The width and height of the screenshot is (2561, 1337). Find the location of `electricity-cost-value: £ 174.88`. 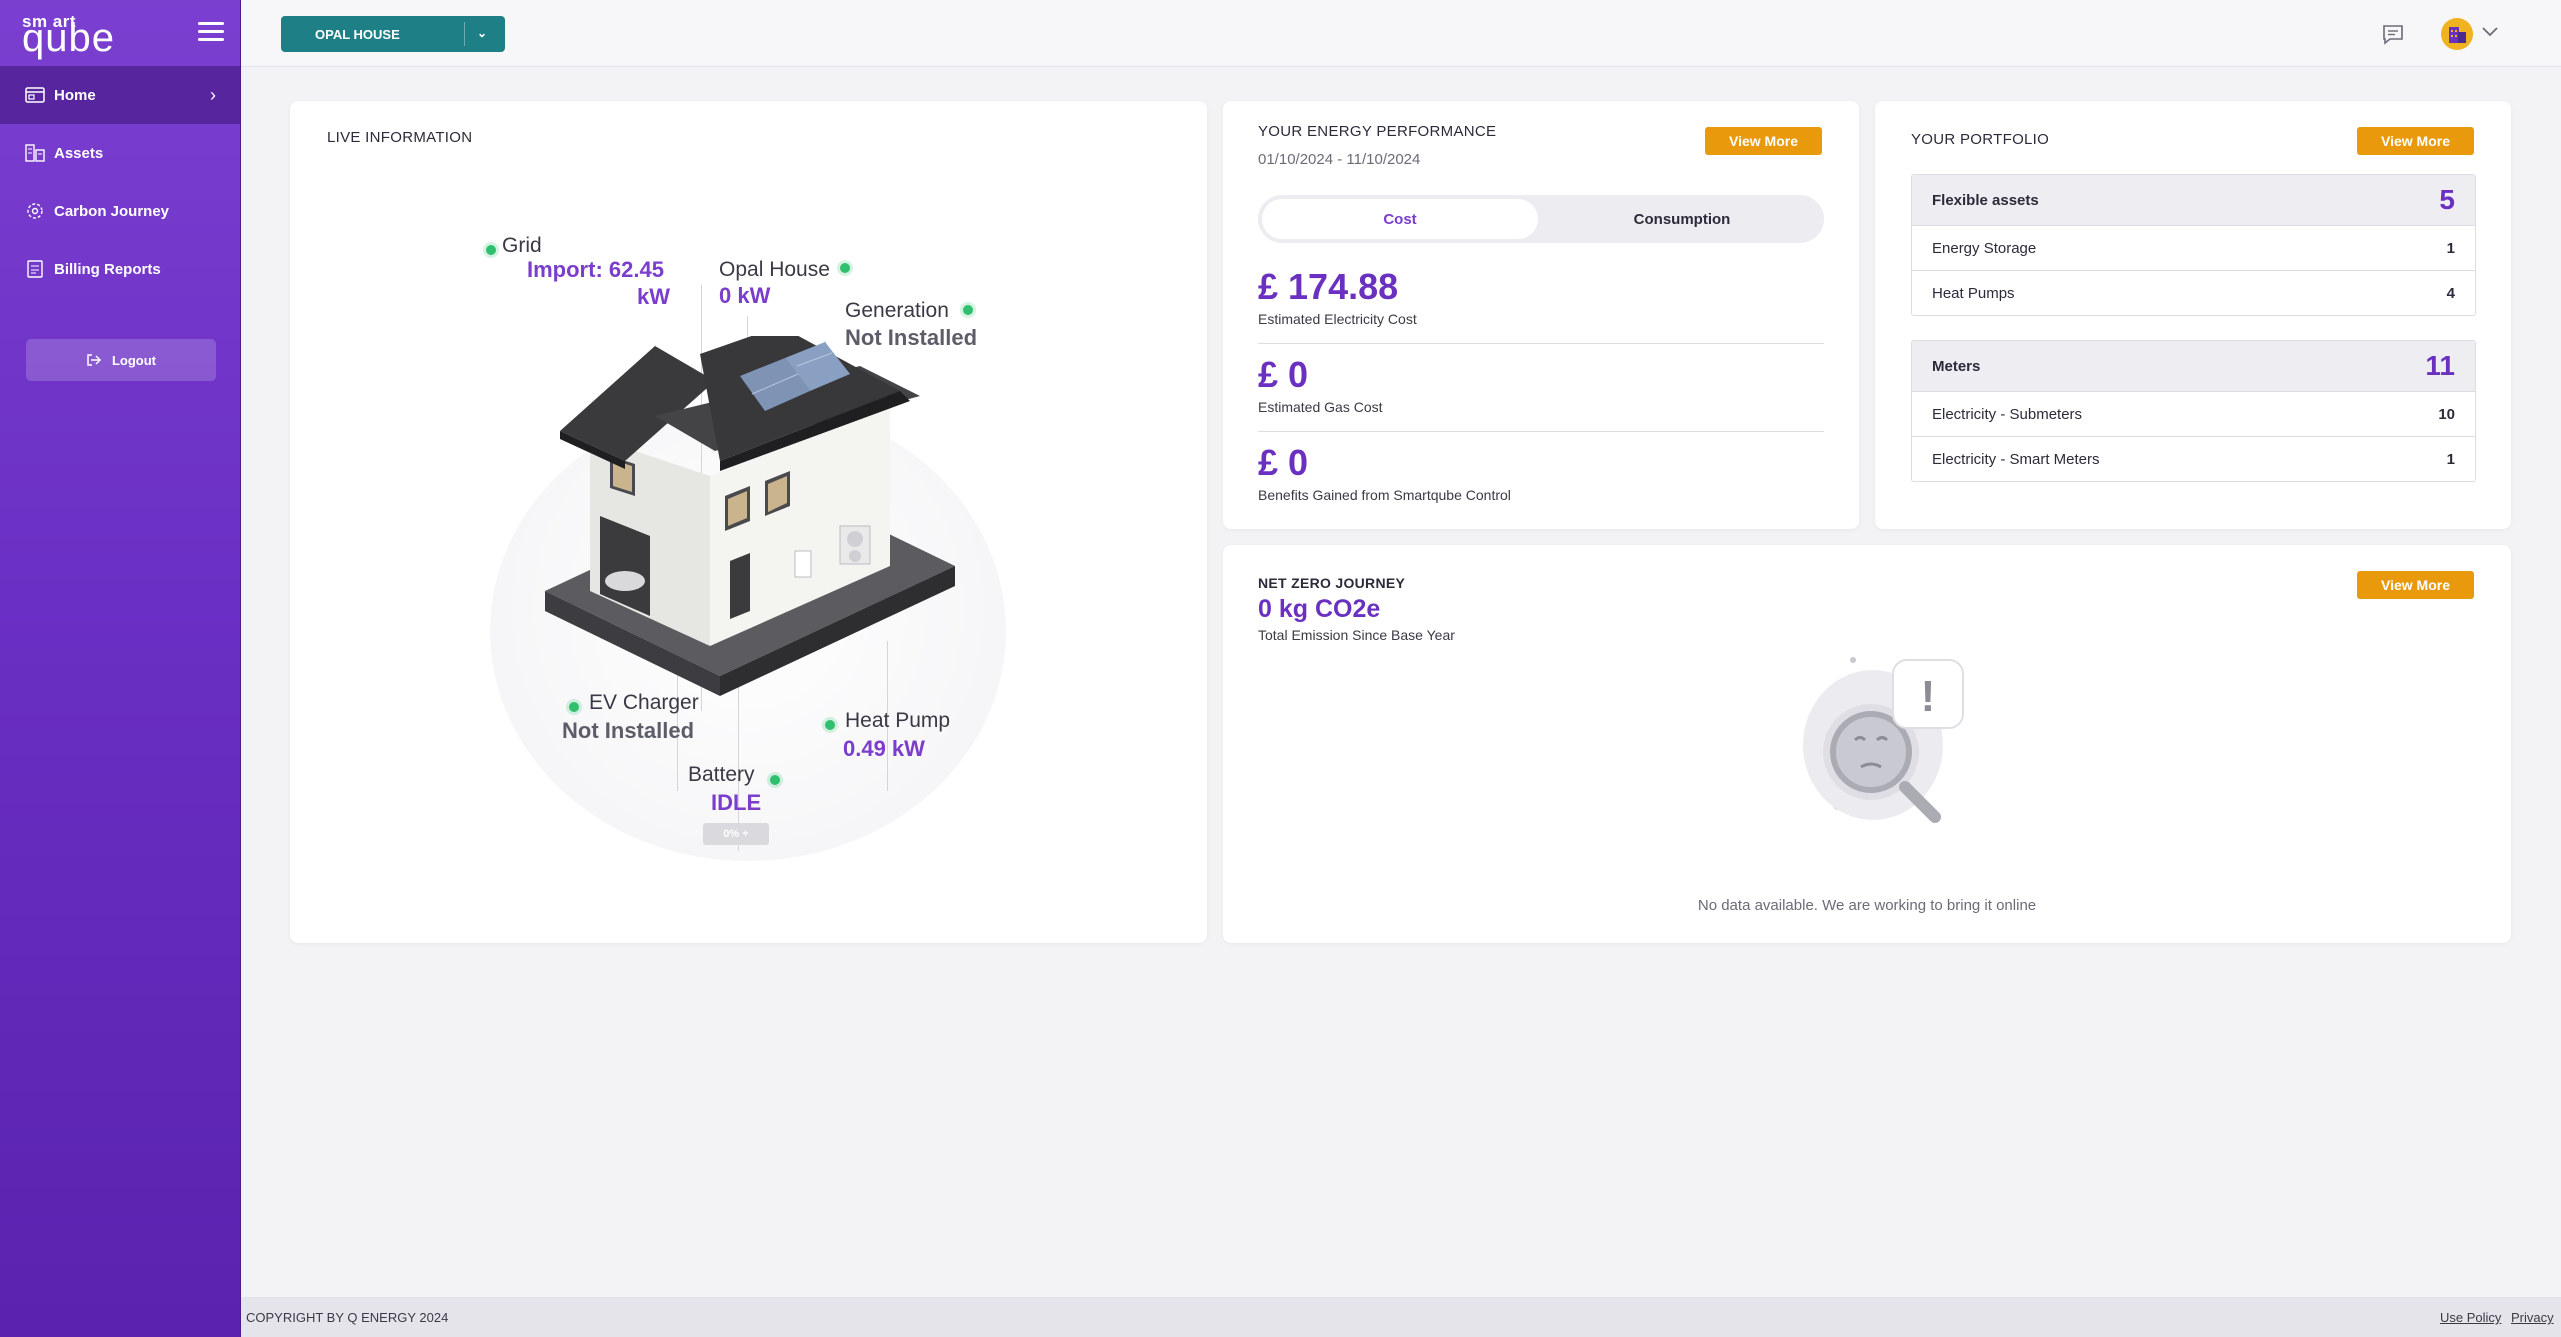

electricity-cost-value: £ 174.88 is located at coordinates (1328, 286).